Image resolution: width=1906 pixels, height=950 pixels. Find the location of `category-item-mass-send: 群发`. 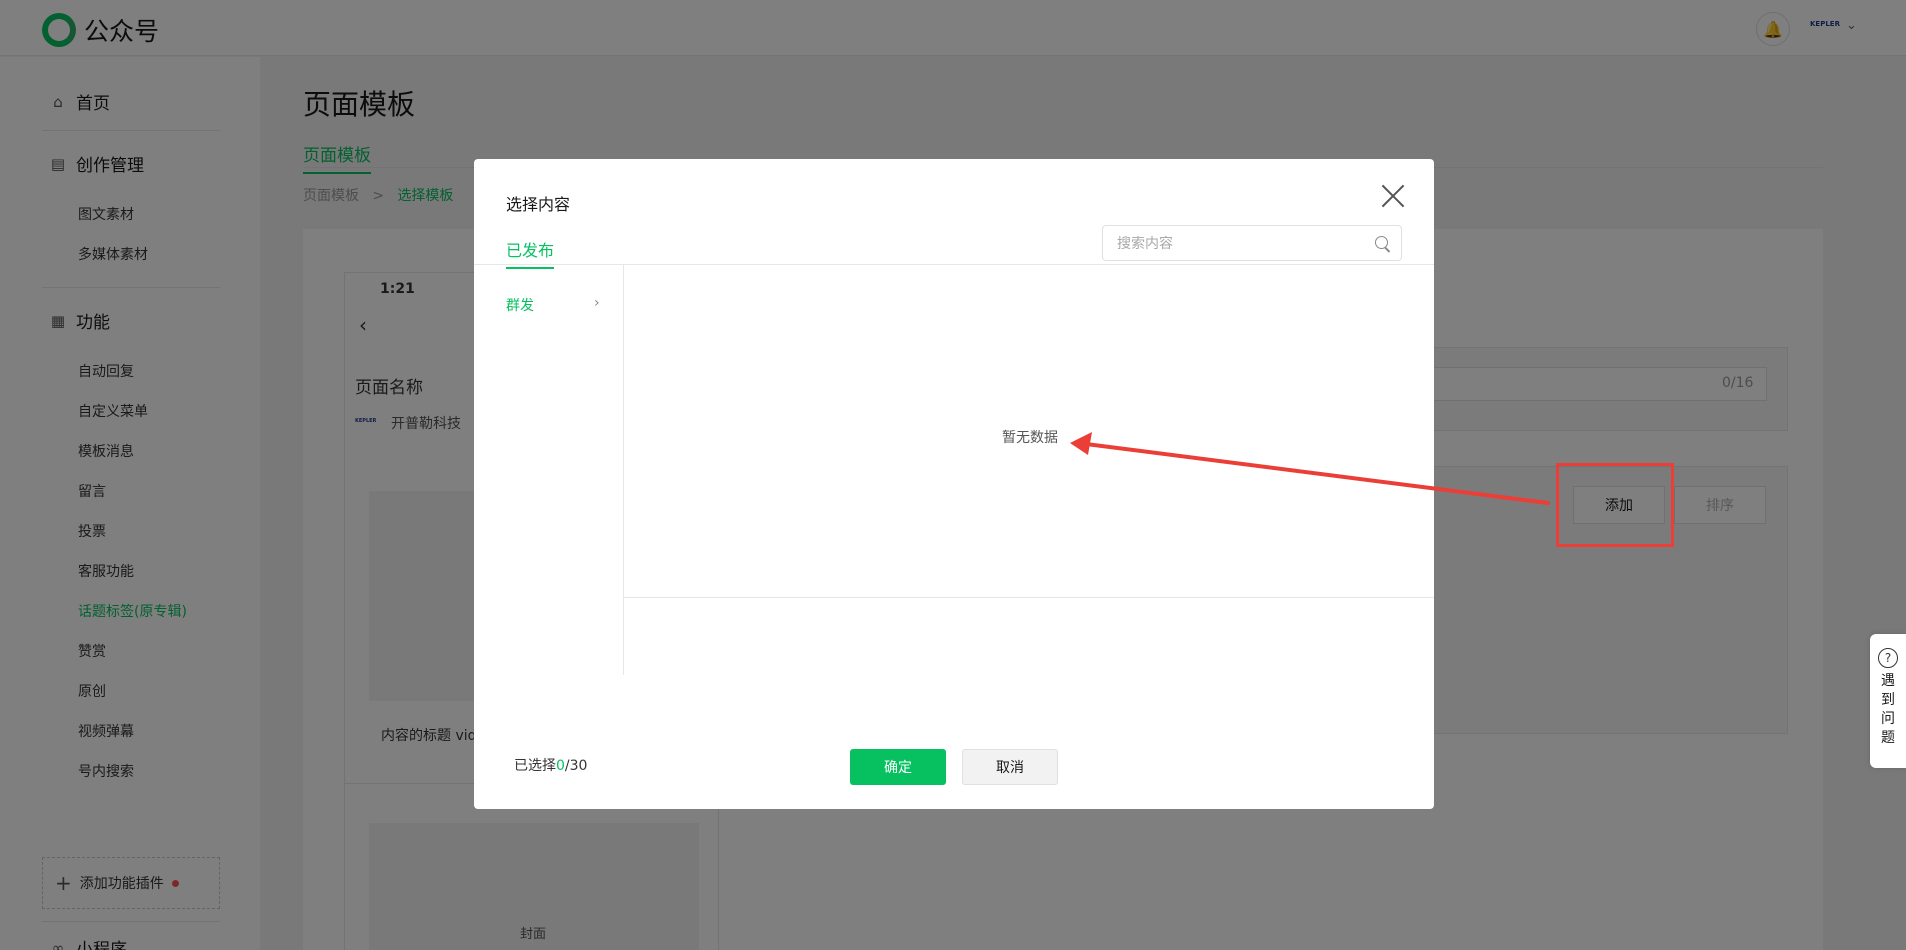

category-item-mass-send: 群发 is located at coordinates (556, 305).